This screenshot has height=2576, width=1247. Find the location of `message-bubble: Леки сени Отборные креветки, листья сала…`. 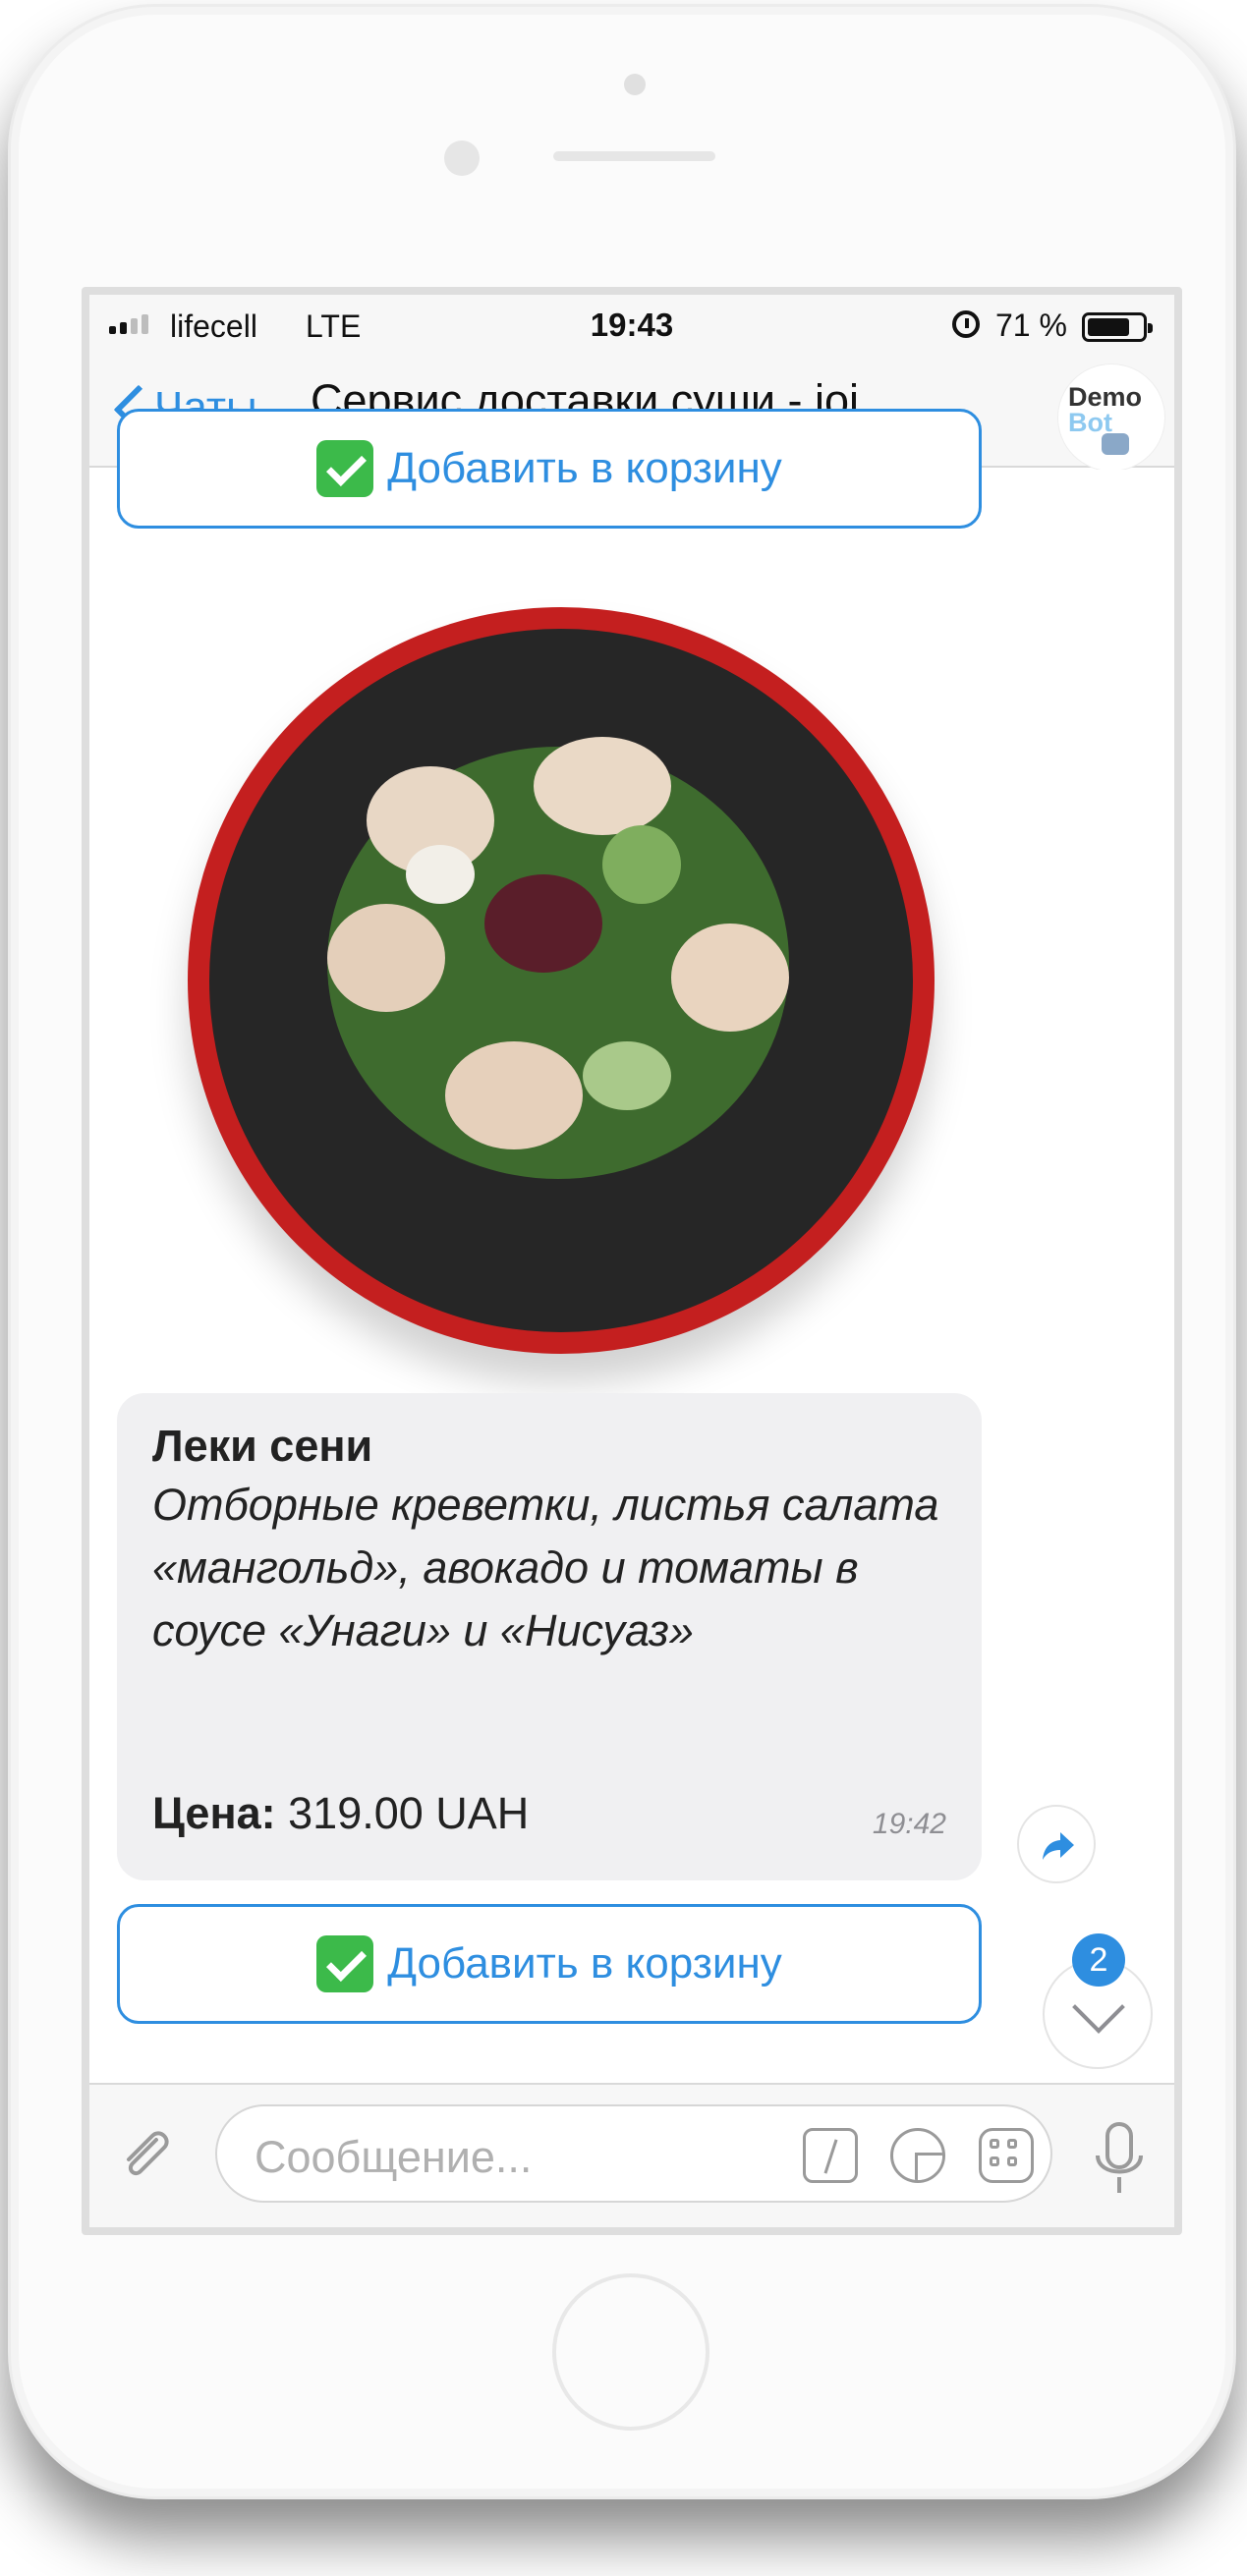

message-bubble: Леки сени Отборные креветки, листья сала… is located at coordinates (549, 1636).